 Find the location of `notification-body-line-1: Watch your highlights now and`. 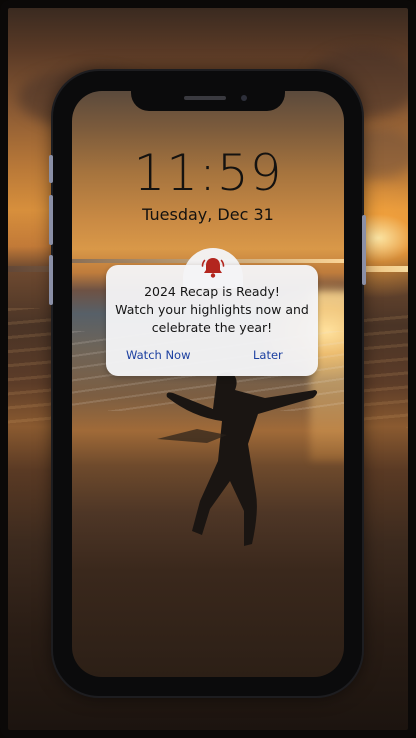

notification-body-line-1: Watch your highlights now and is located at coordinates (212, 309).